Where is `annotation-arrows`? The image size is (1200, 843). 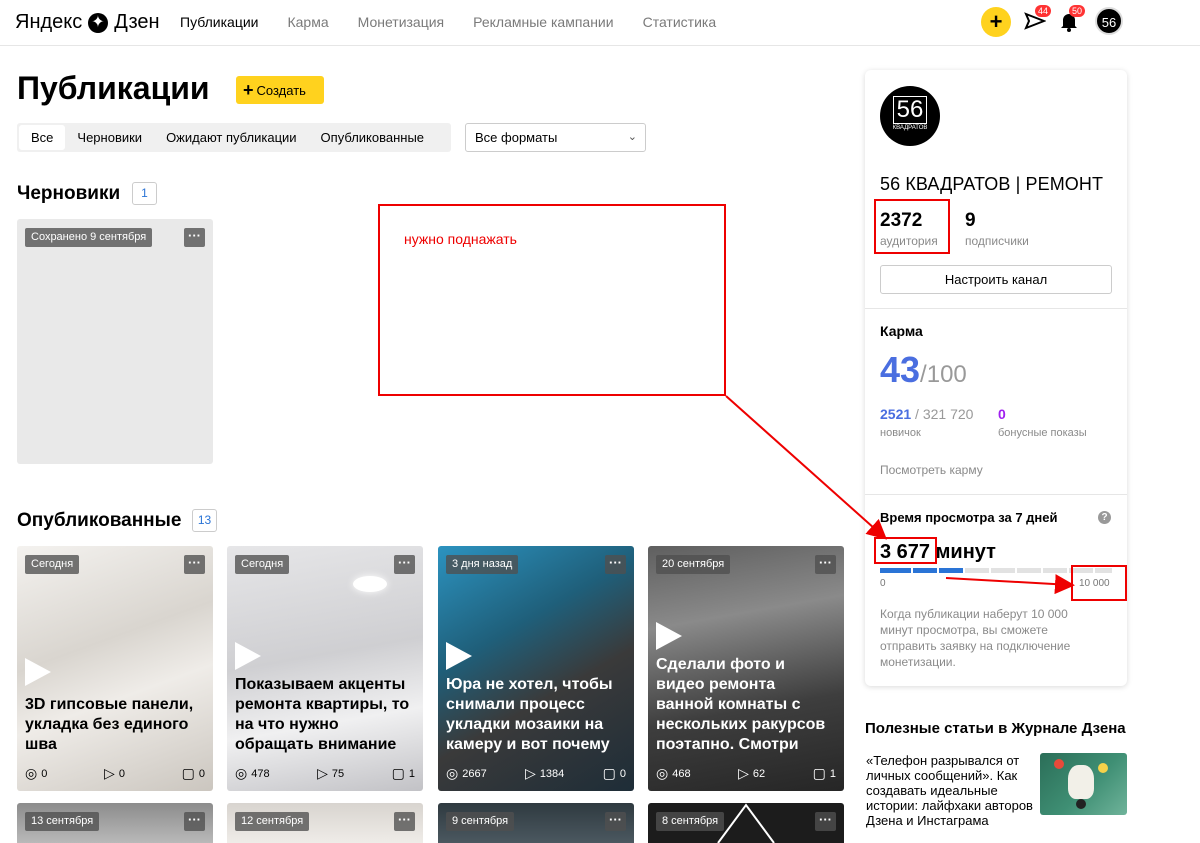
annotation-arrows is located at coordinates (900, 495).